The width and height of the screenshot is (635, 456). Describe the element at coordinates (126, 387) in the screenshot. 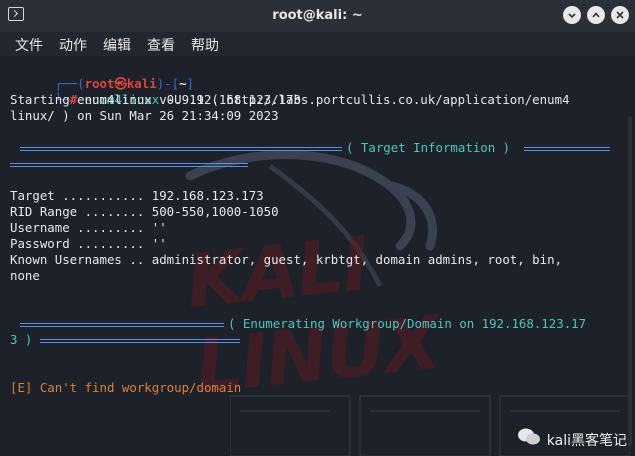

I see `output-error: [E] Can't find workgroup/domain` at that location.